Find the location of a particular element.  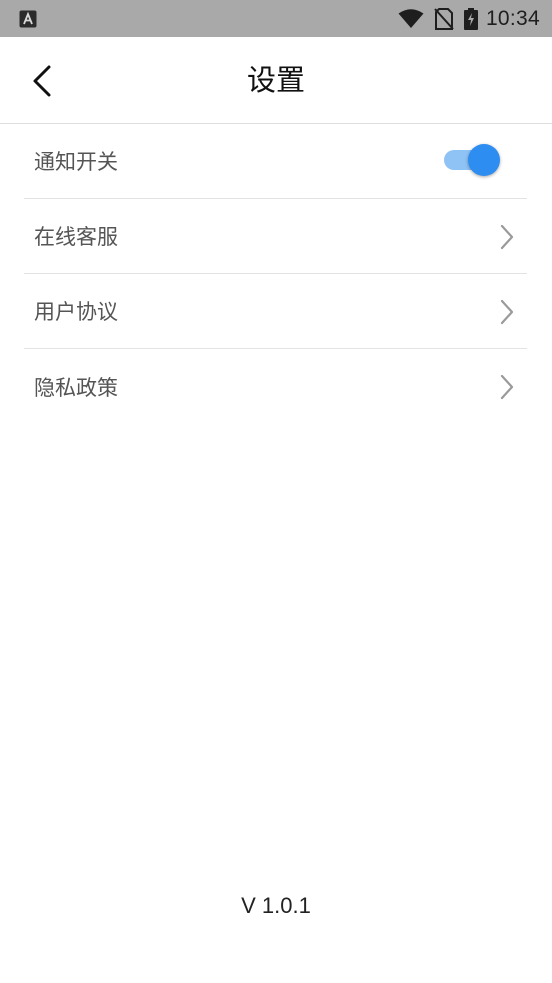

page-title: 设置 is located at coordinates (275, 80).